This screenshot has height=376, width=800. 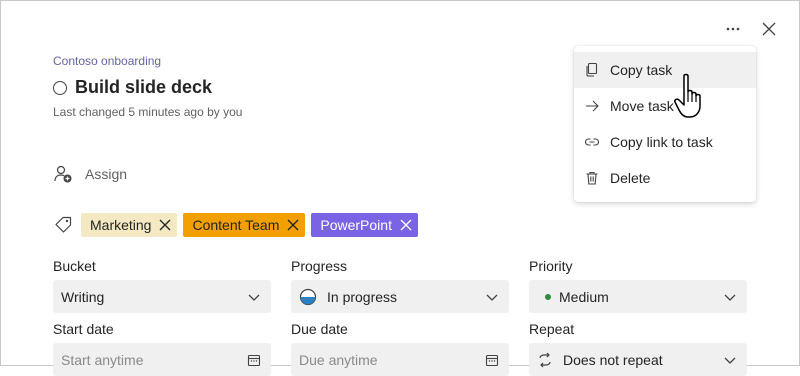 I want to click on copy-icon, so click(x=592, y=69).